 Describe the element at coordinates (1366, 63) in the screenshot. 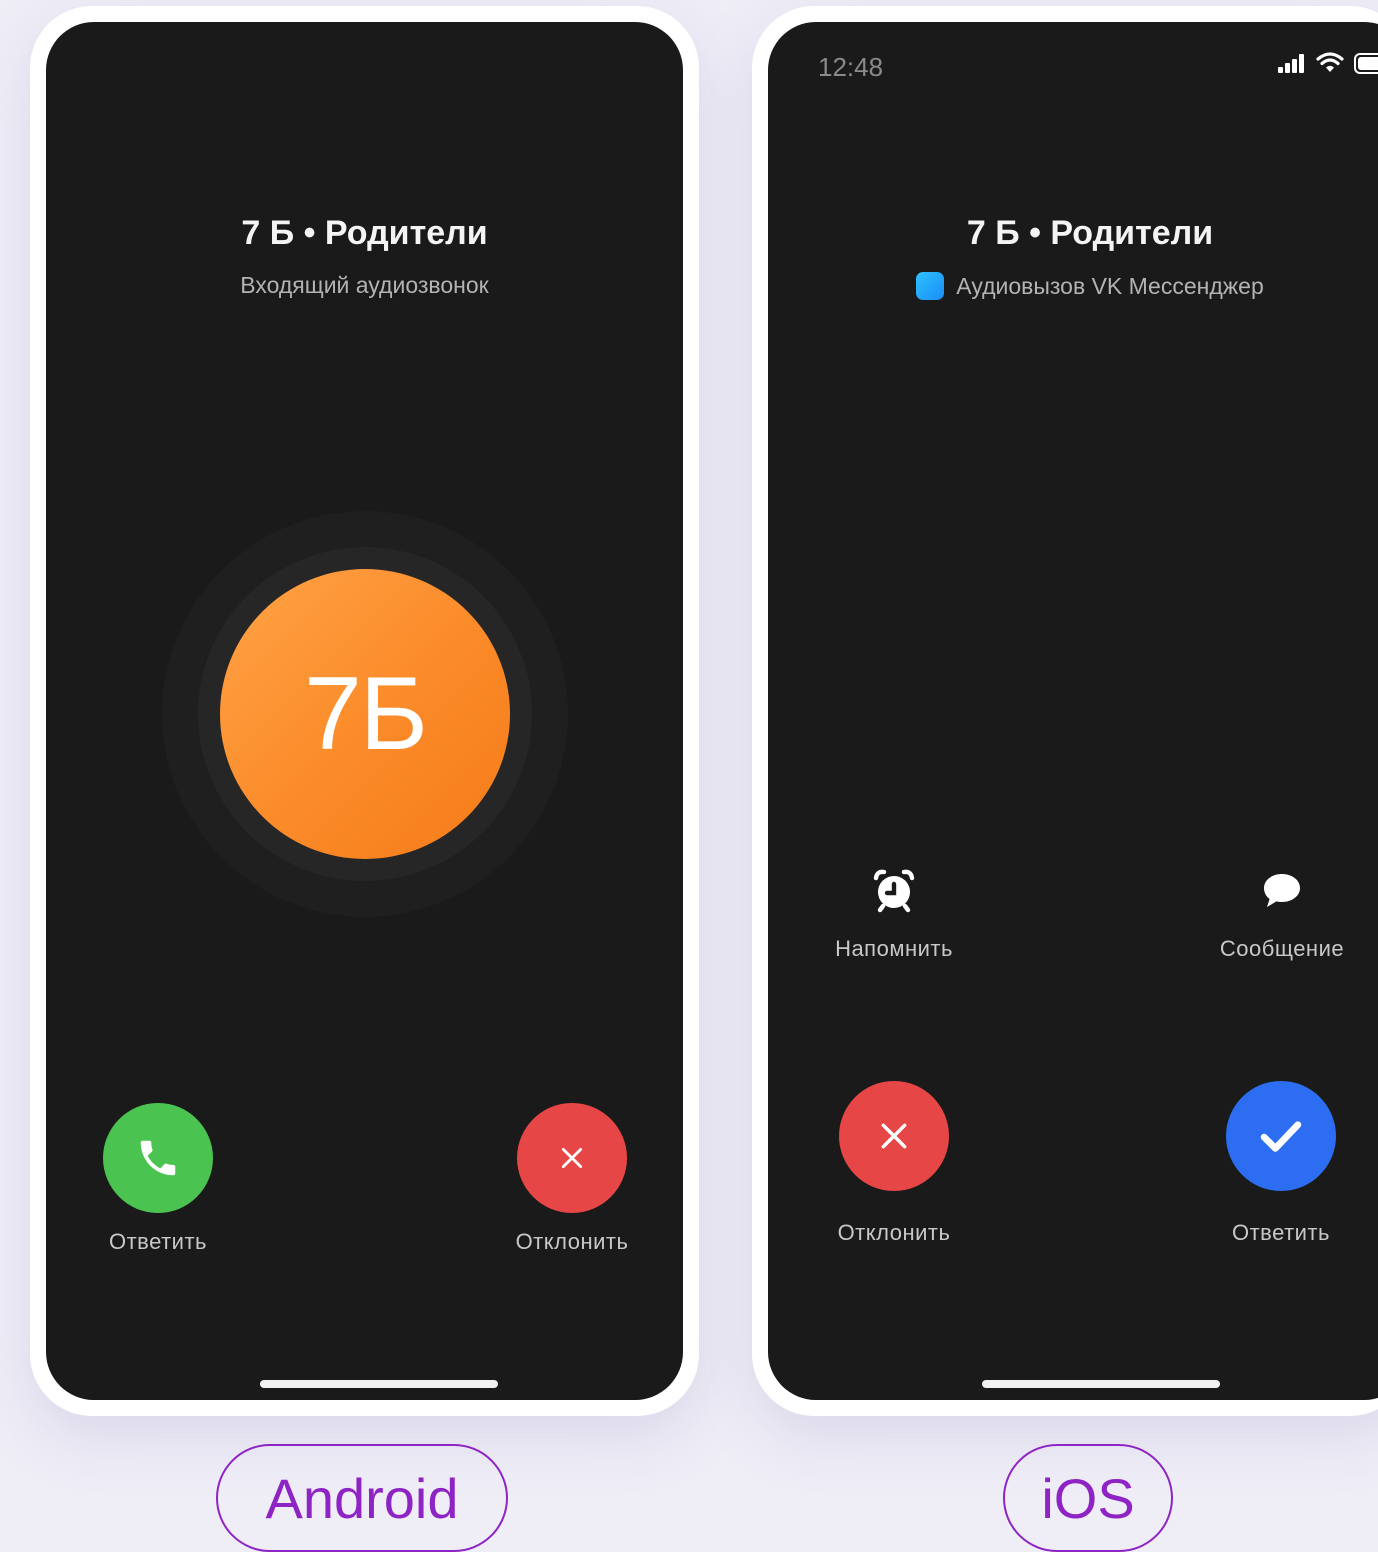

I see `battery-icon` at that location.